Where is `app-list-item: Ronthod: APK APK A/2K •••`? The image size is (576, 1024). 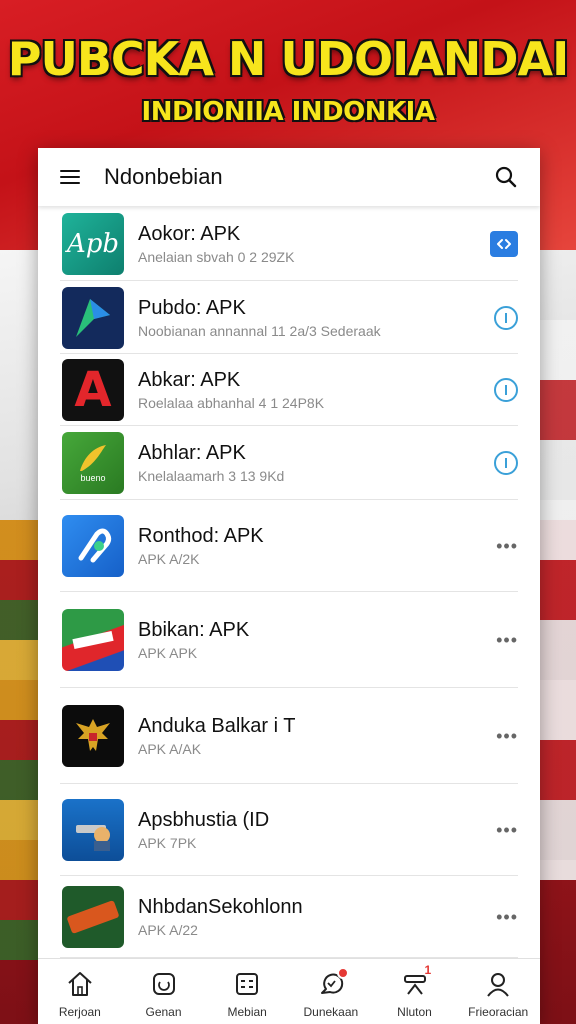 app-list-item: Ronthod: APK APK A/2K ••• is located at coordinates (289, 546).